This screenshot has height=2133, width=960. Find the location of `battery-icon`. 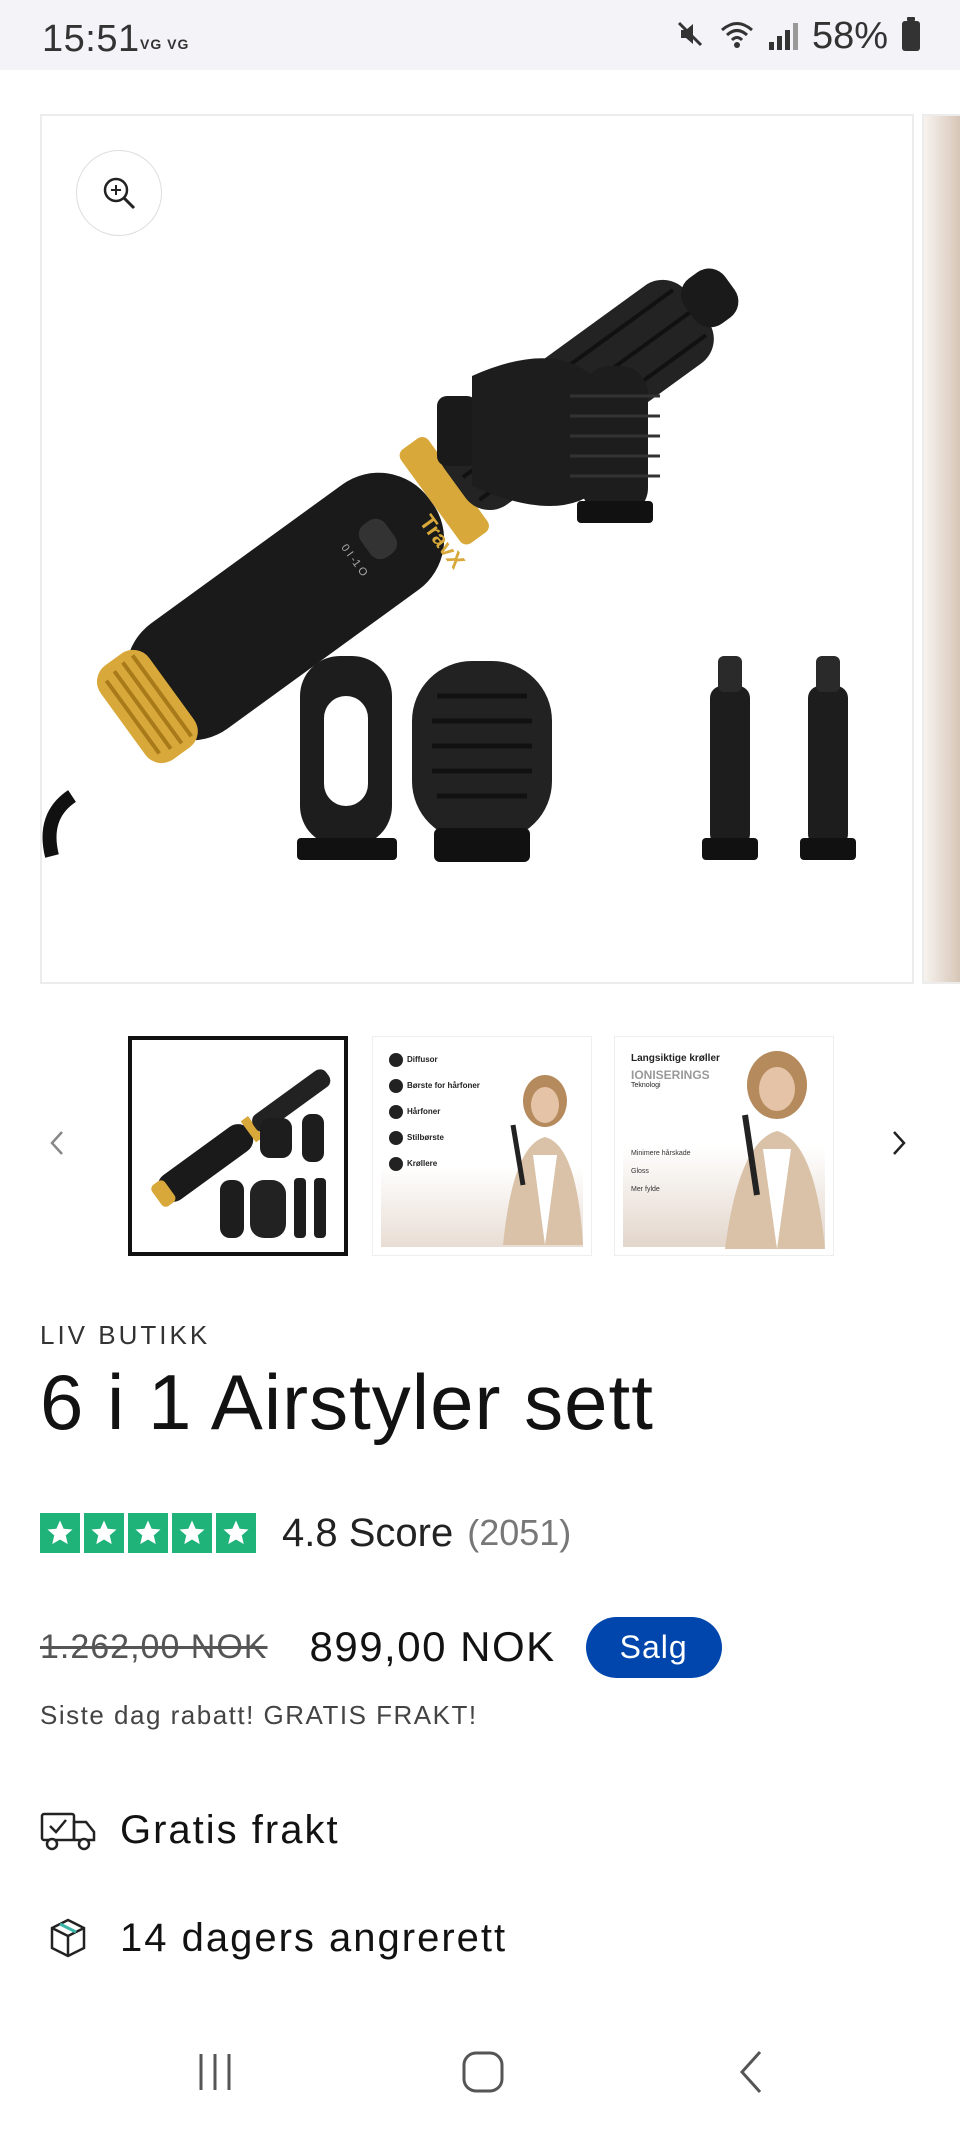

battery-icon is located at coordinates (911, 34).